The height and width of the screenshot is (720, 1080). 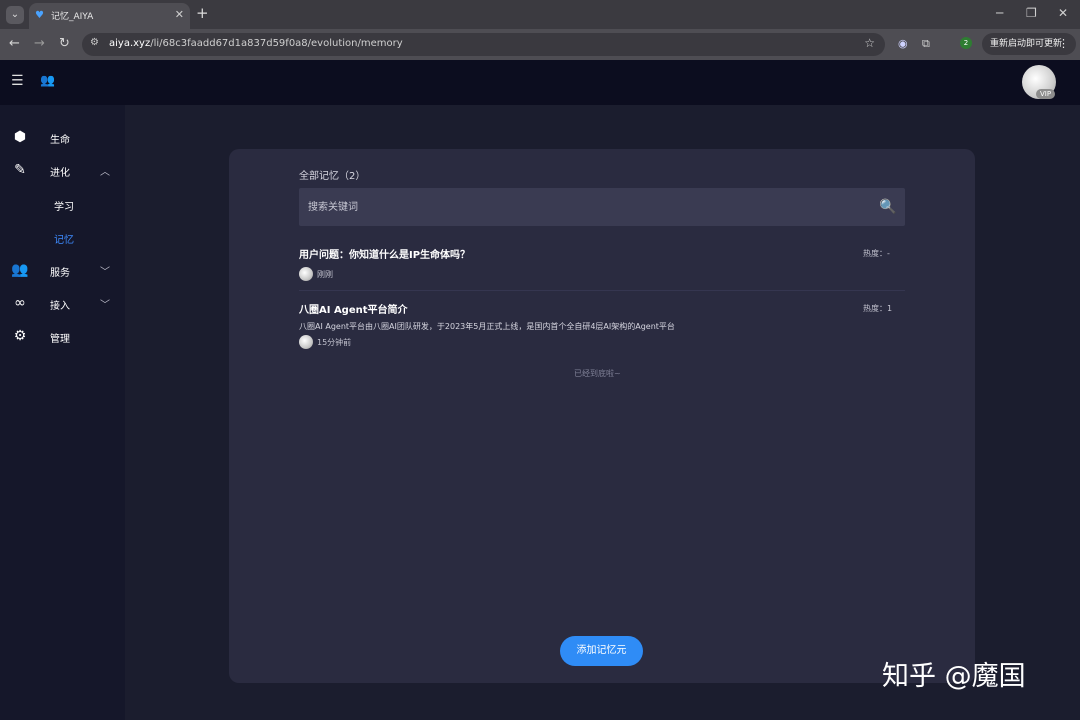 What do you see at coordinates (1063, 44) in the screenshot?
I see `more-menu-icon: ⋮` at bounding box center [1063, 44].